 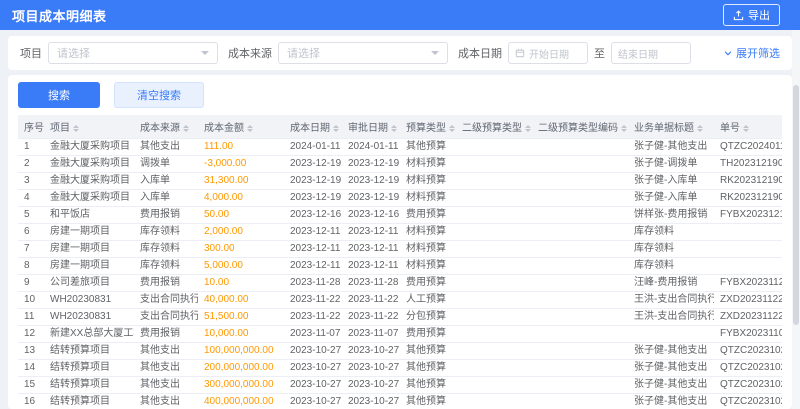 What do you see at coordinates (580, 127) in the screenshot?
I see `column-header-8: 二级预算类型编码` at bounding box center [580, 127].